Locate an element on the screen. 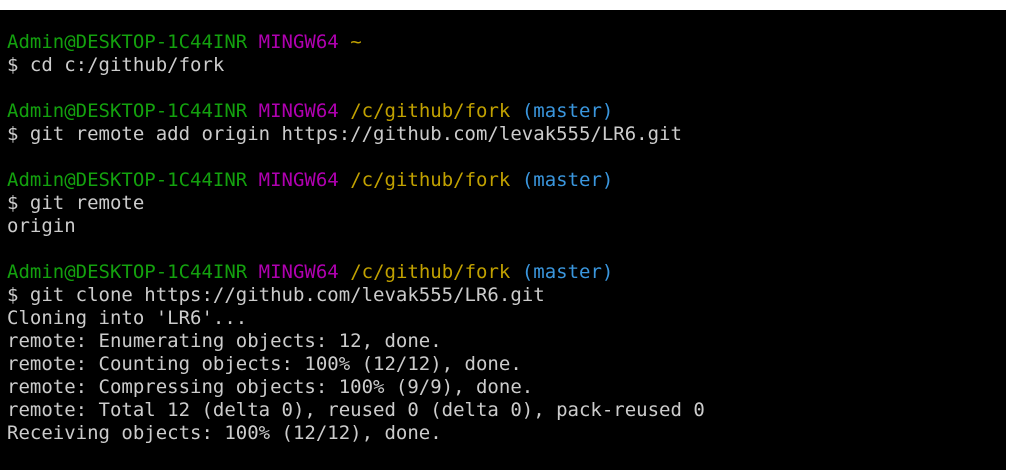  output-line: remote: Enumerating objects: 12, done. is located at coordinates (224, 341).